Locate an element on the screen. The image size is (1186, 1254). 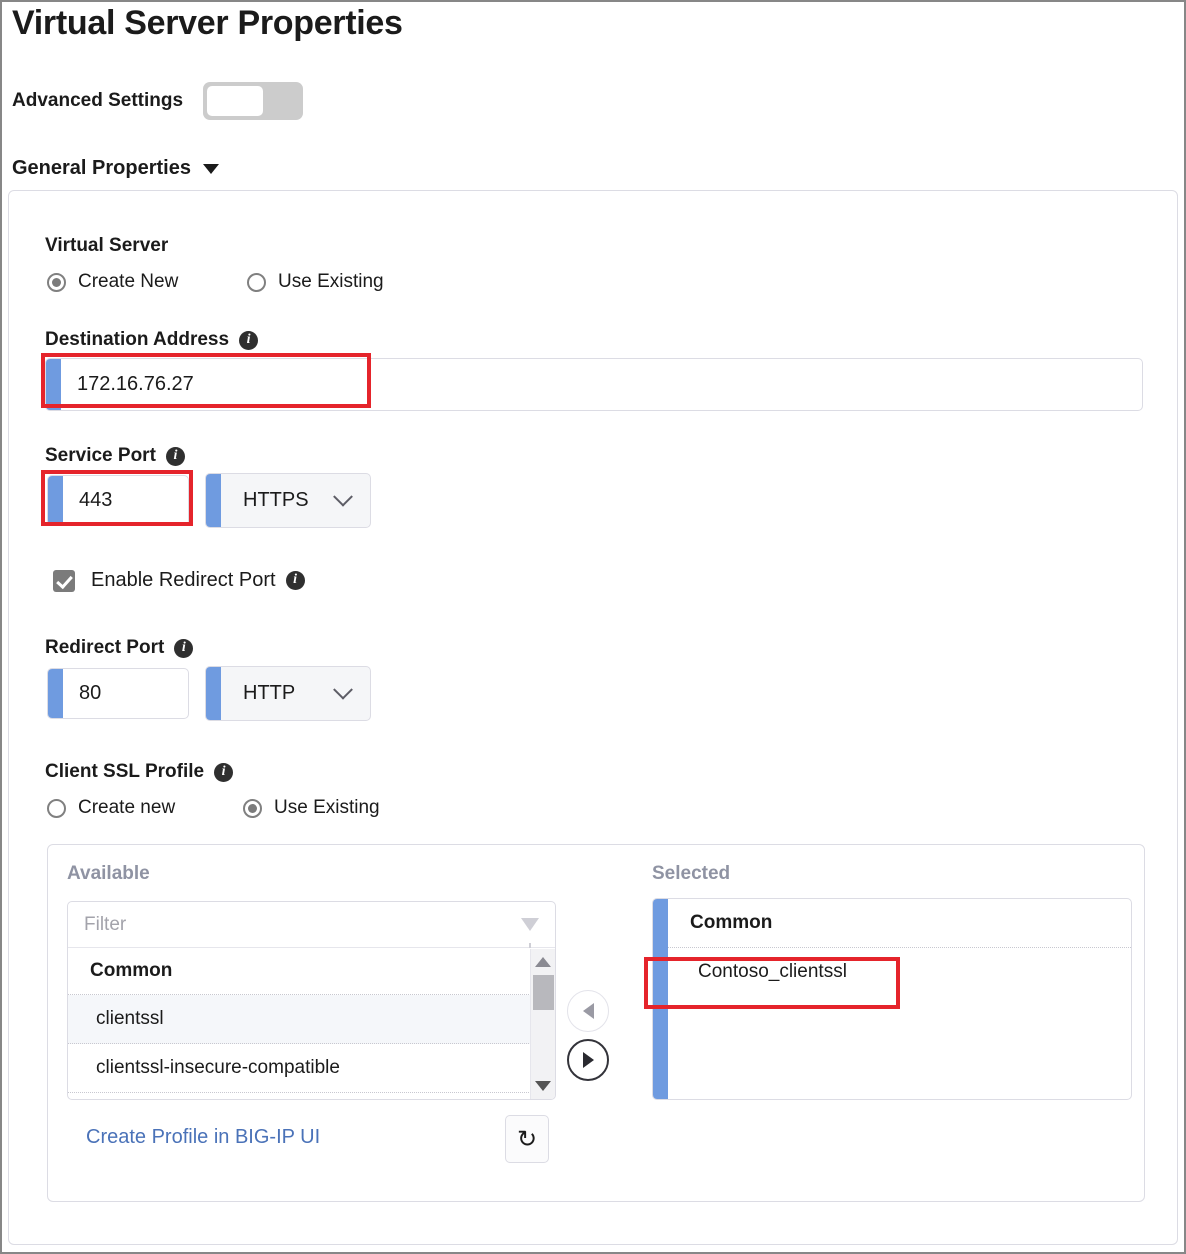
radio-icon-use-existing-ssl is located at coordinates (252, 808).